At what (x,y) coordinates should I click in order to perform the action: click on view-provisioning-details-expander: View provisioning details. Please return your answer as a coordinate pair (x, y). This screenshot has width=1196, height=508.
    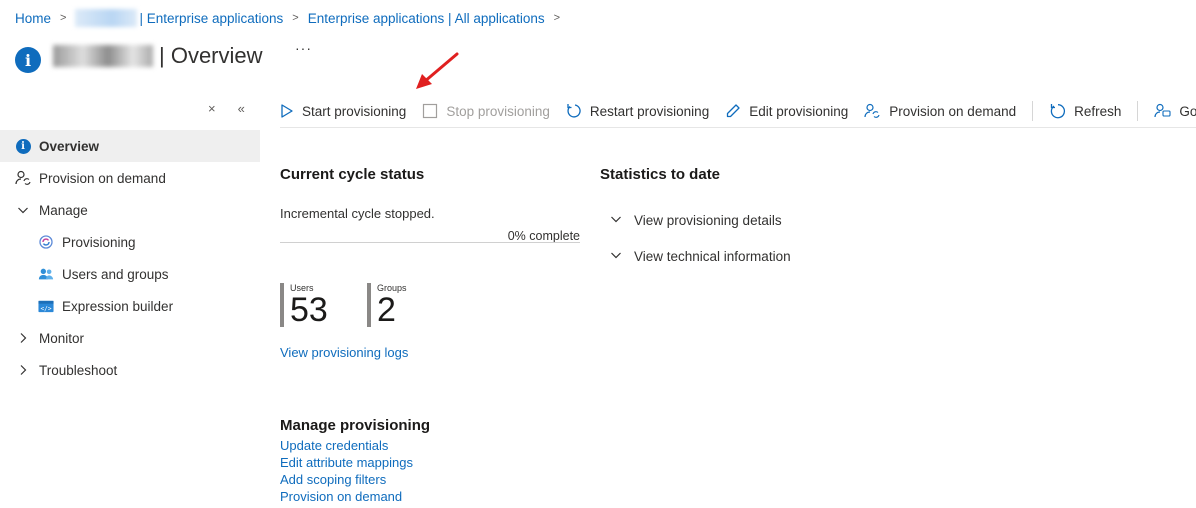
    Looking at the image, I should click on (696, 220).